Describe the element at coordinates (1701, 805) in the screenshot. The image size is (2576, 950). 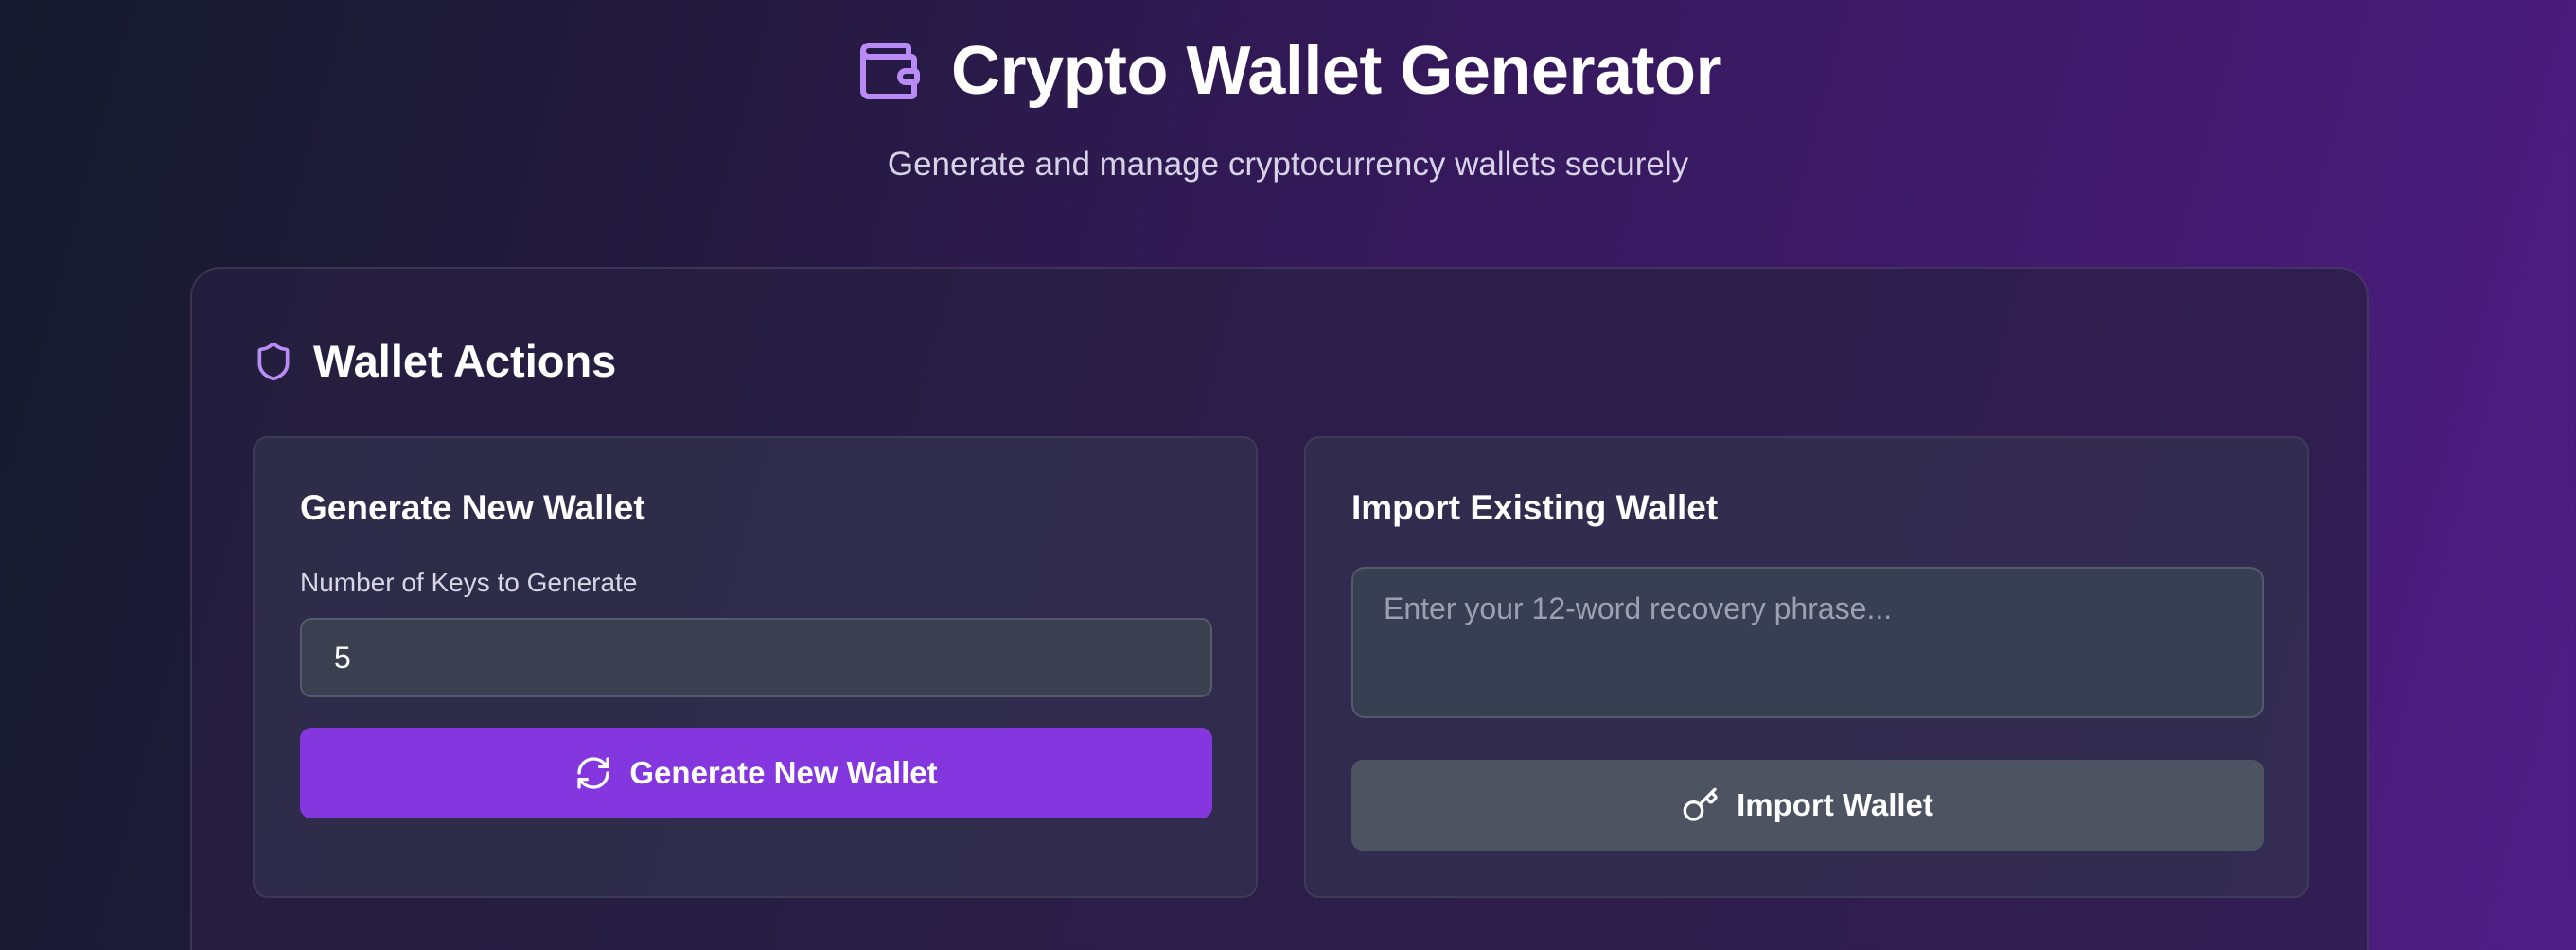
I see `key-icon` at that location.